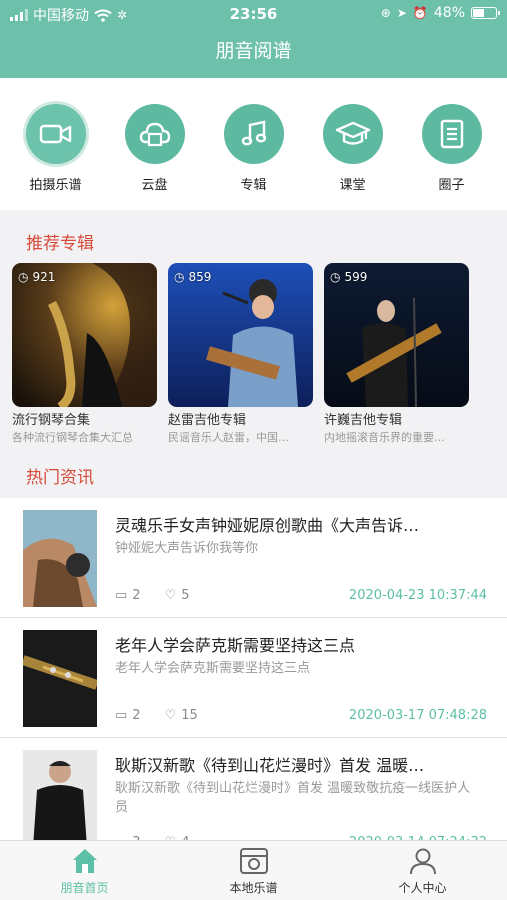 The width and height of the screenshot is (507, 900). What do you see at coordinates (84, 888) in the screenshot?
I see `tab-label: 朋音首页` at bounding box center [84, 888].